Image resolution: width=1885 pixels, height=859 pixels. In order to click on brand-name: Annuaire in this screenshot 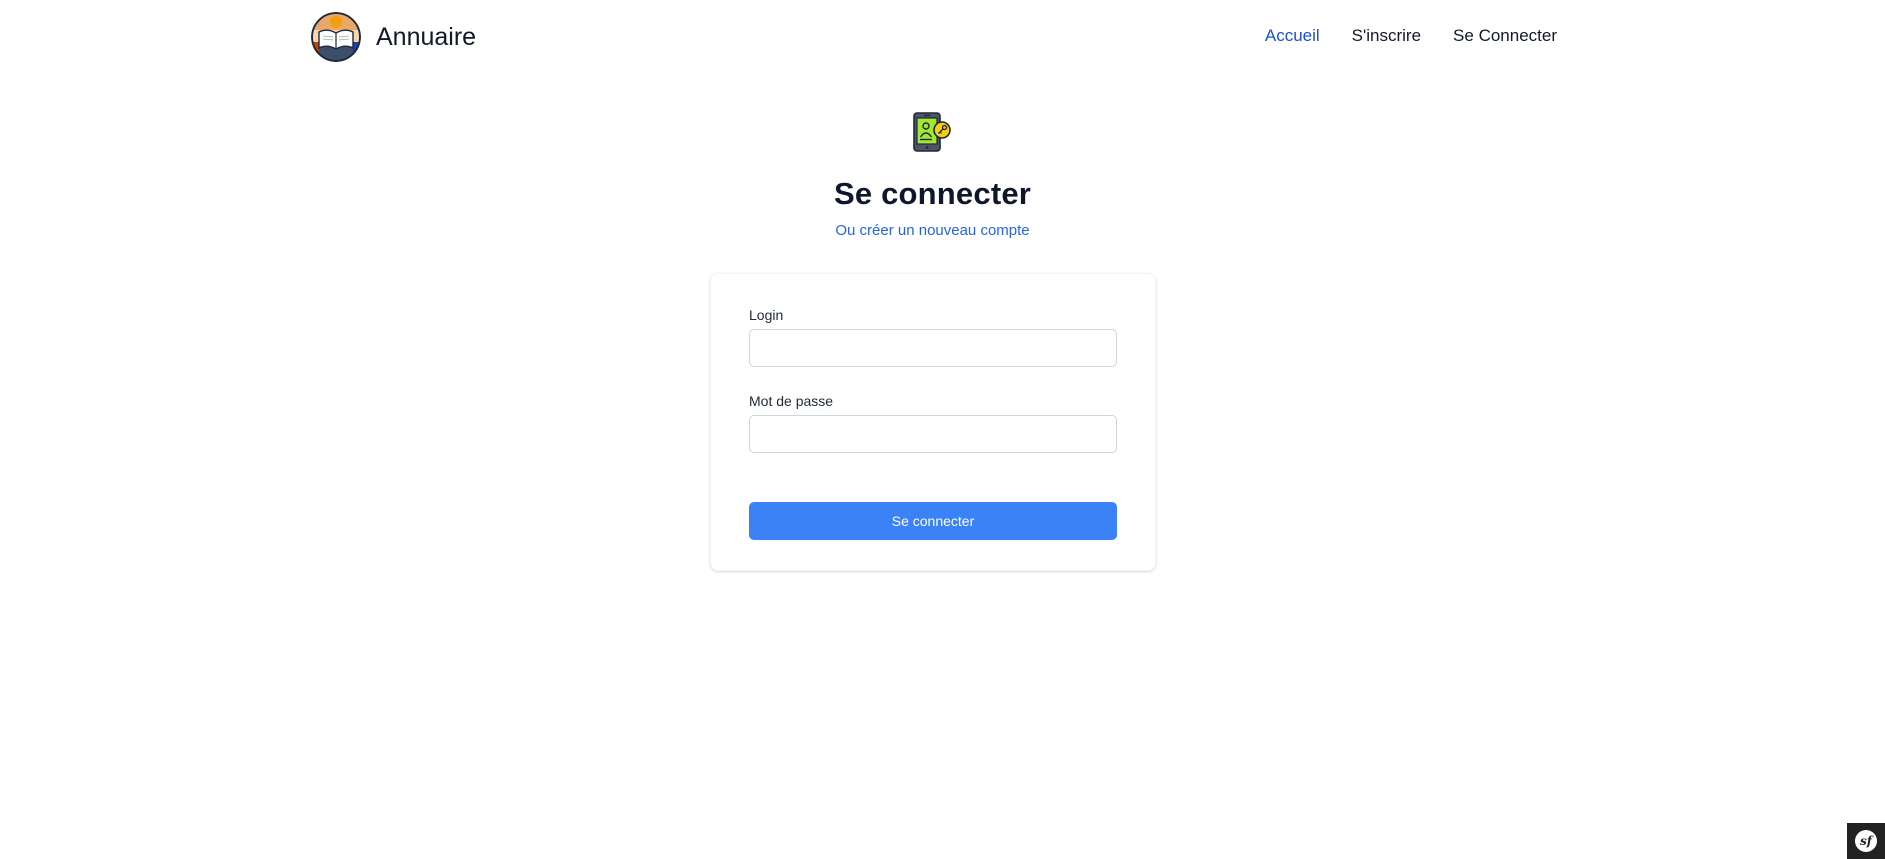, I will do `click(426, 36)`.